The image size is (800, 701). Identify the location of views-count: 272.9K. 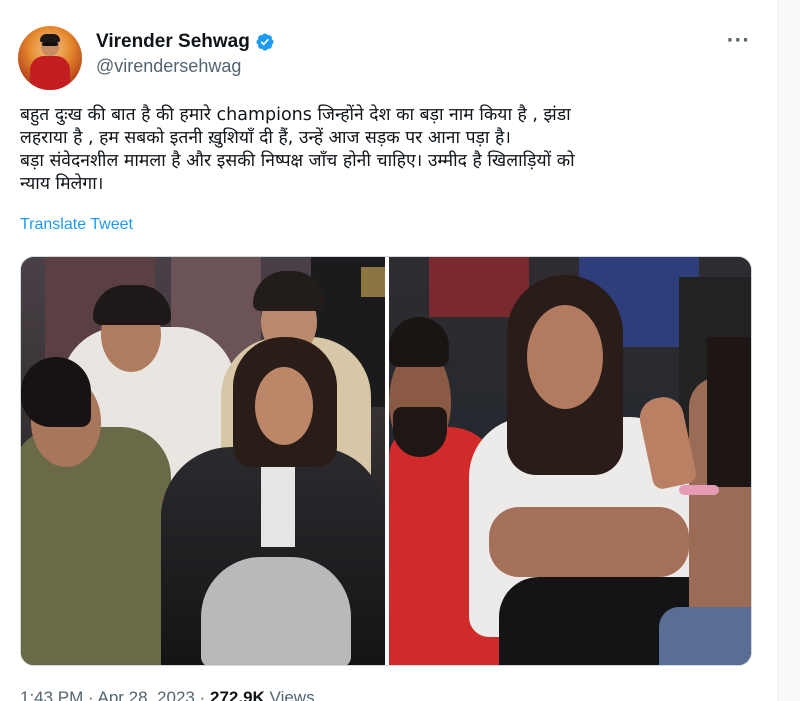
(237, 694).